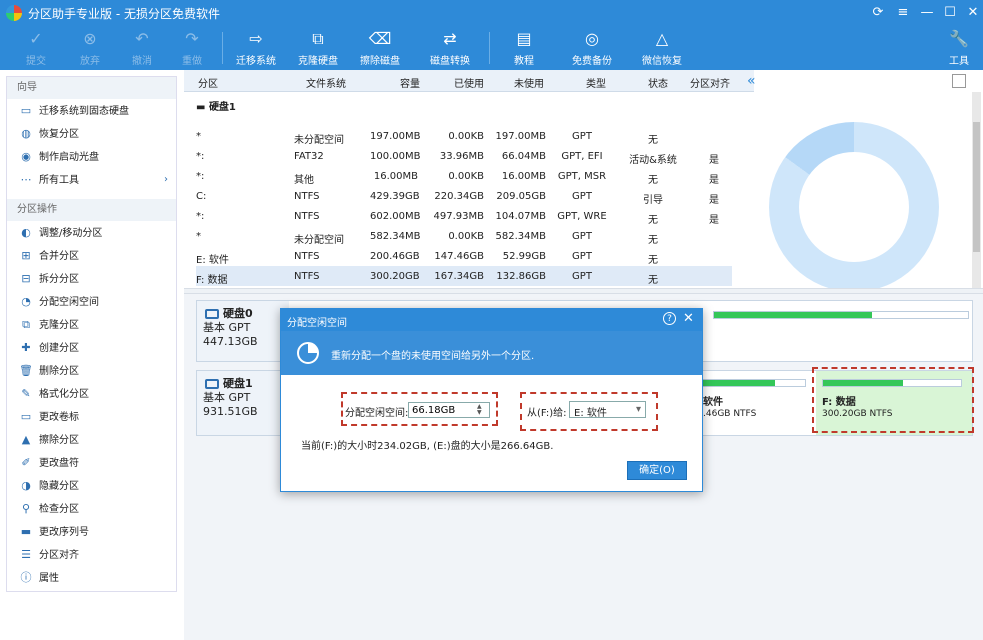  Describe the element at coordinates (91, 156) in the screenshot. I see `sidebar-item-make-bootable: ◉ 制作启动光盘` at that location.